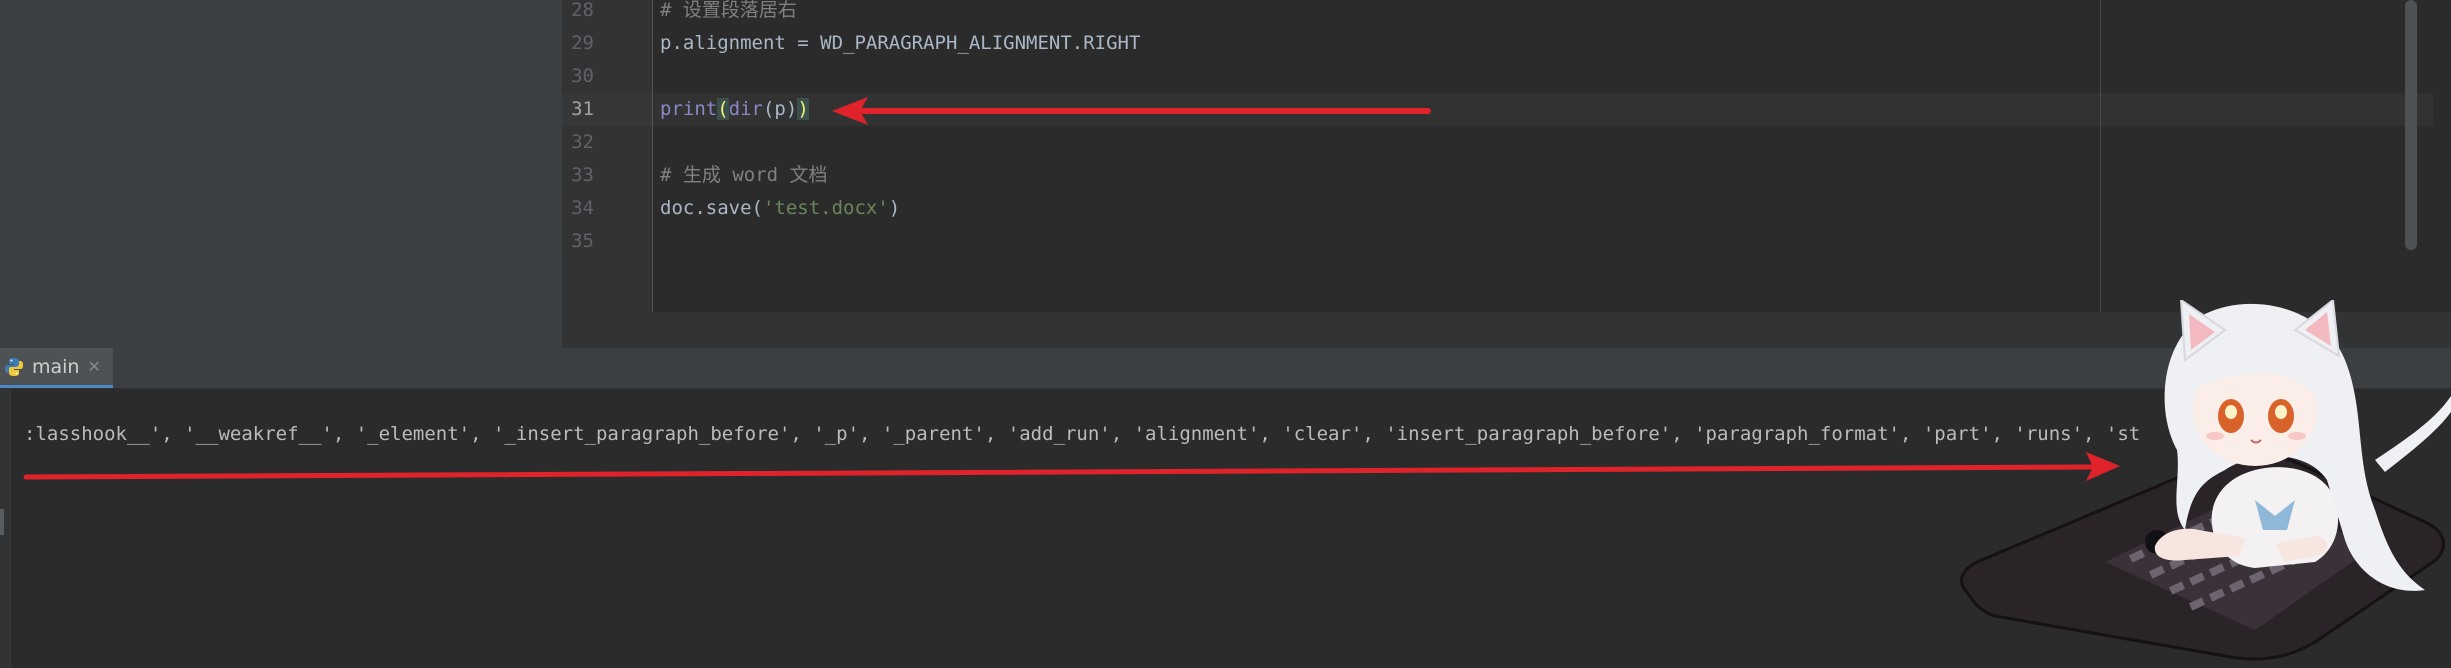 This screenshot has height=668, width=2451. I want to click on save-call: doc.save(, so click(711, 208).